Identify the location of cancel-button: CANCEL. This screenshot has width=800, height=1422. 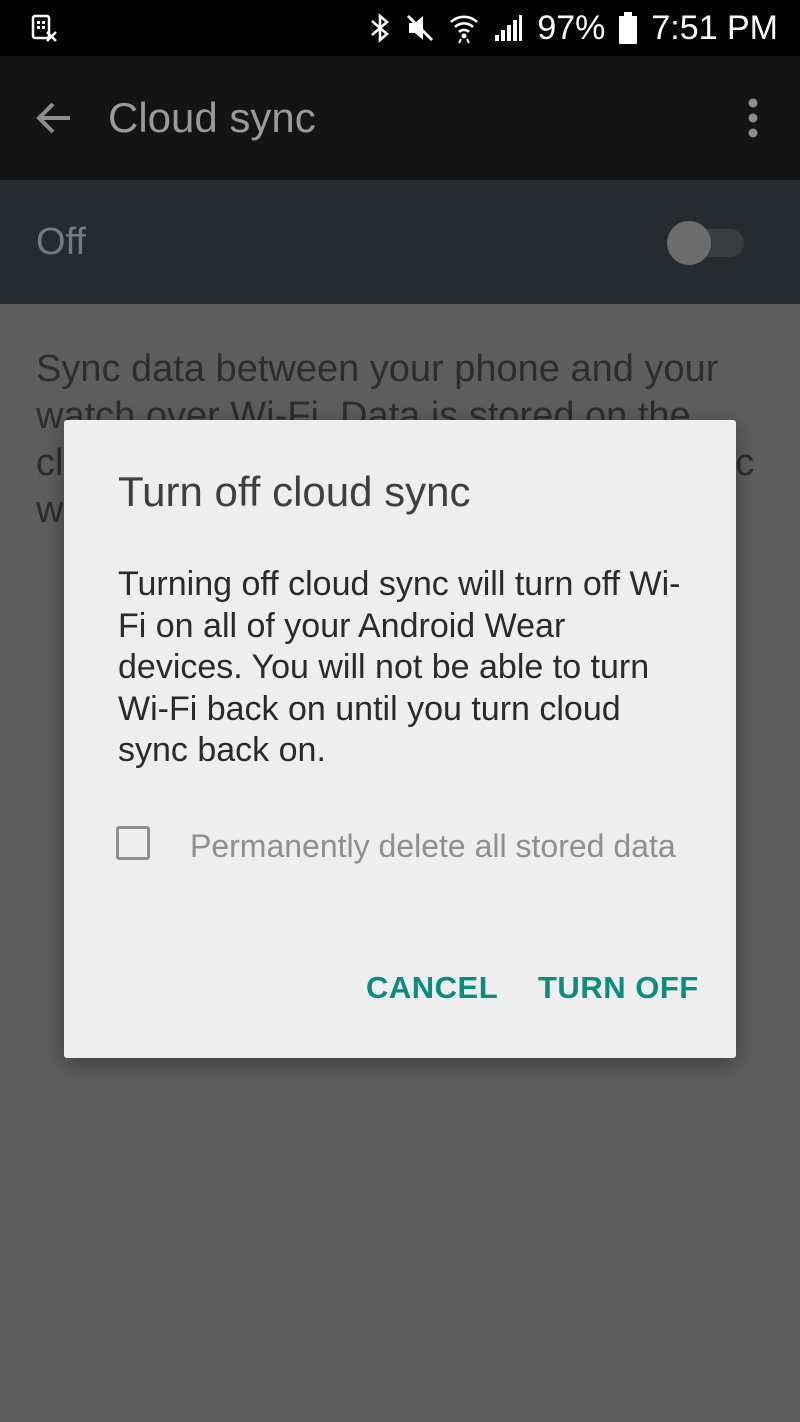
(432, 988).